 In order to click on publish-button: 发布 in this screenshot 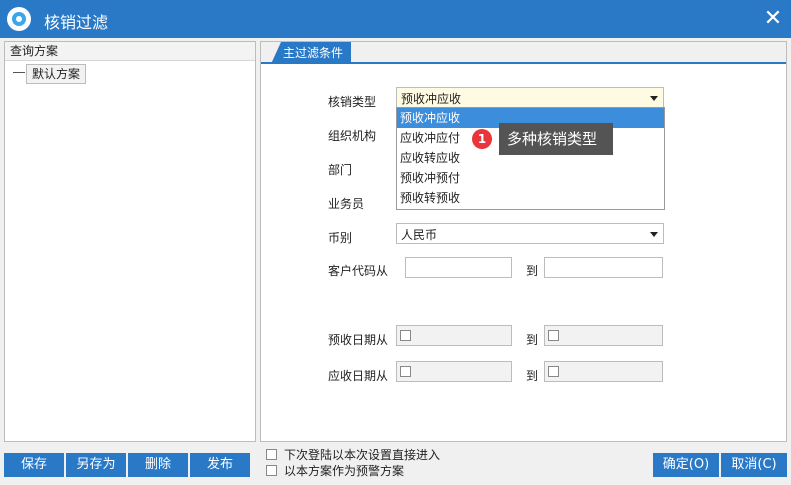, I will do `click(220, 465)`.